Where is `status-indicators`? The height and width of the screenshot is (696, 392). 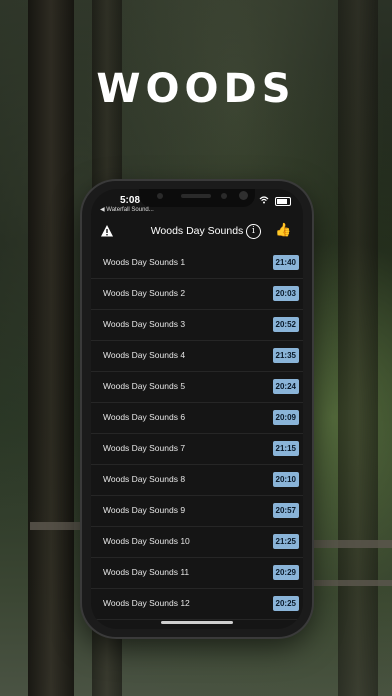 status-indicators is located at coordinates (275, 201).